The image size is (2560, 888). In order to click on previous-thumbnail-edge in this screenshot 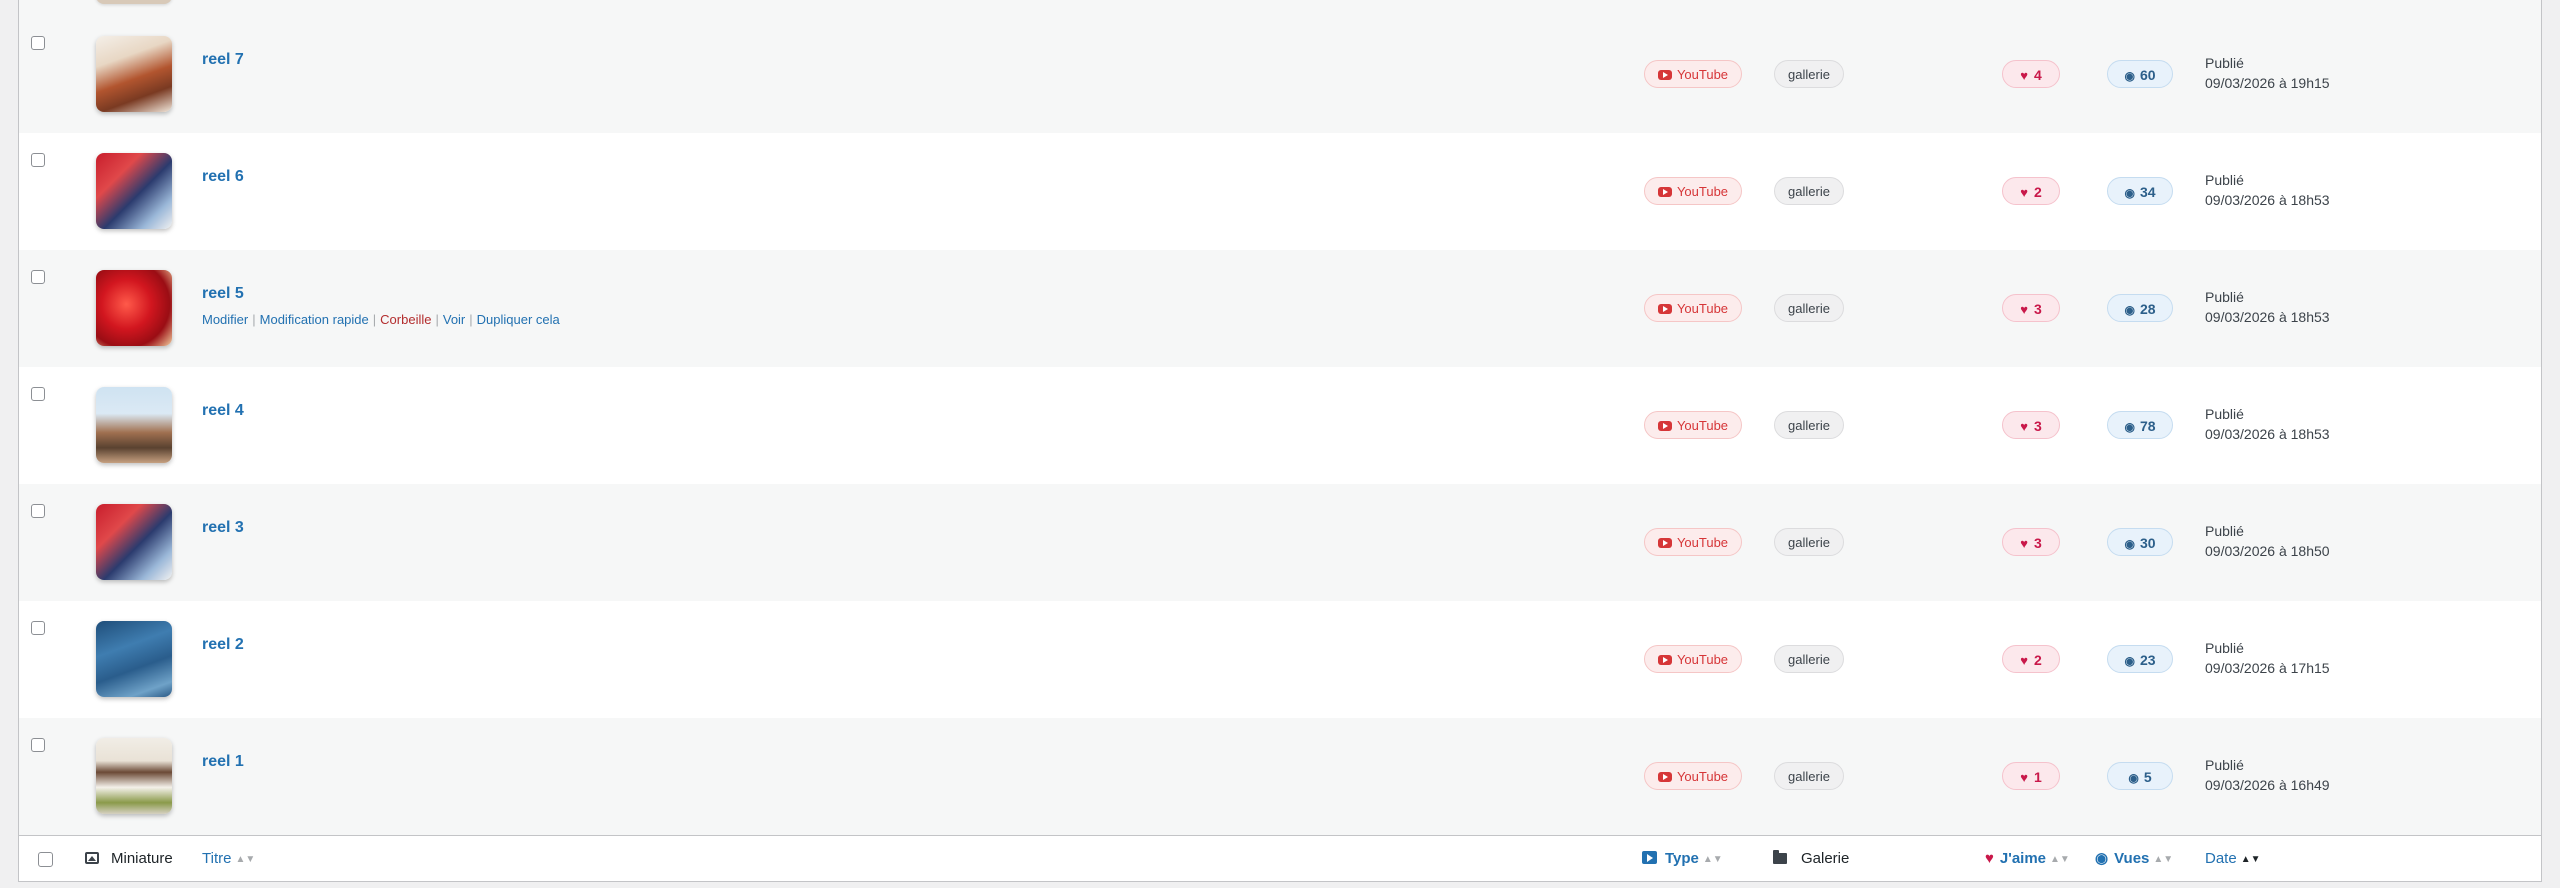, I will do `click(134, 2)`.